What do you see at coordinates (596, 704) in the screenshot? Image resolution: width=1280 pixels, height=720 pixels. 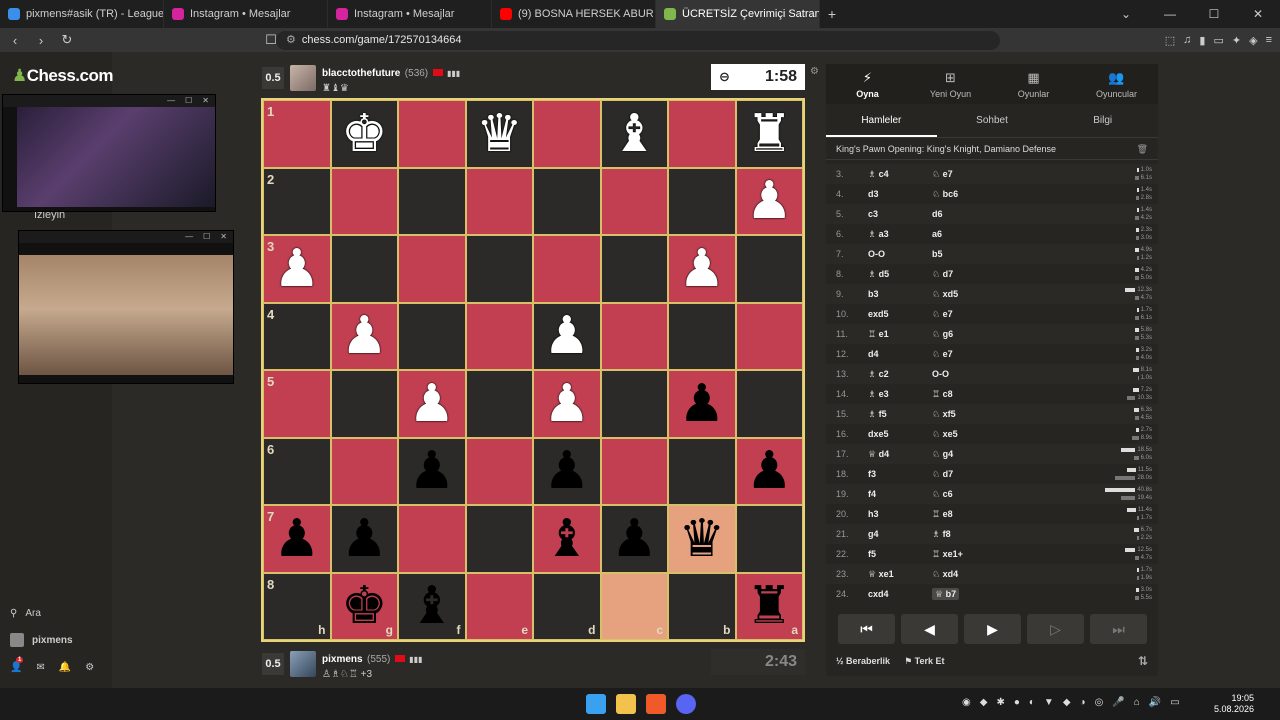 I see `start-icon` at bounding box center [596, 704].